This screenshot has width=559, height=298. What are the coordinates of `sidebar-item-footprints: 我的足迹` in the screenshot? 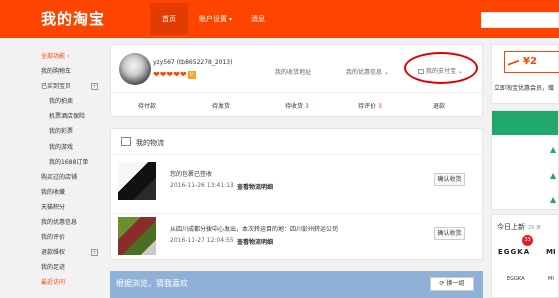 It's located at (72, 267).